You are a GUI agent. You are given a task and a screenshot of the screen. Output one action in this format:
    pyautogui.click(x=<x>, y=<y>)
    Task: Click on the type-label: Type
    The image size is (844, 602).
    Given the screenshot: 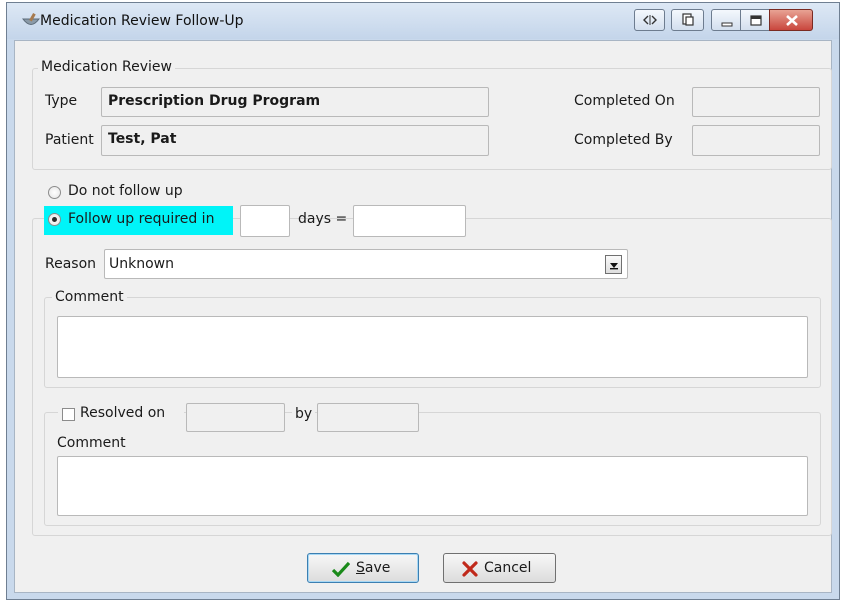 What is the action you would take?
    pyautogui.click(x=61, y=101)
    